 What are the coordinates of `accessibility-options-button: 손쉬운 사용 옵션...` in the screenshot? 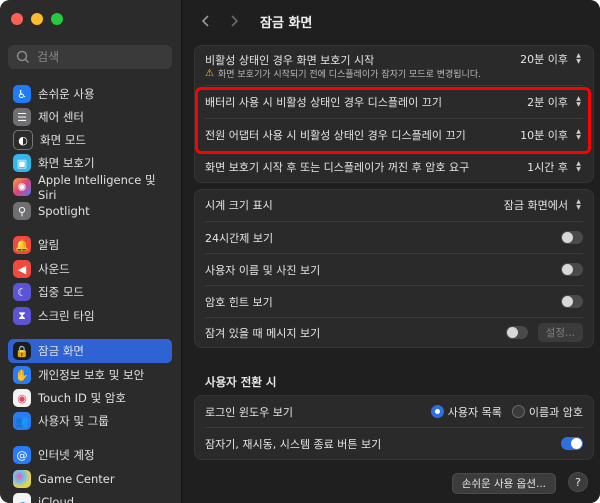 It's located at (503, 483).